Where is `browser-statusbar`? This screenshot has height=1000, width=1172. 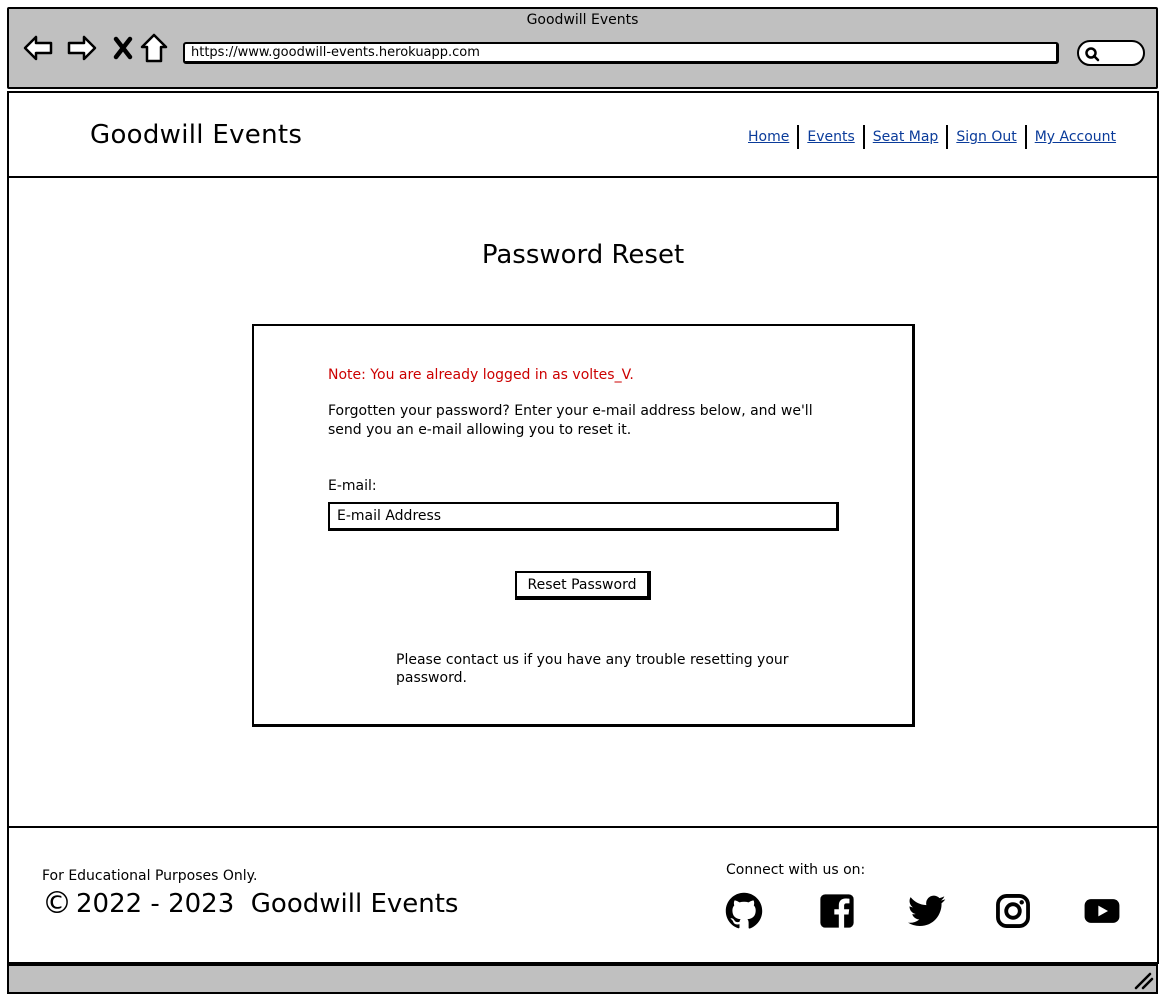
browser-statusbar is located at coordinates (582, 979).